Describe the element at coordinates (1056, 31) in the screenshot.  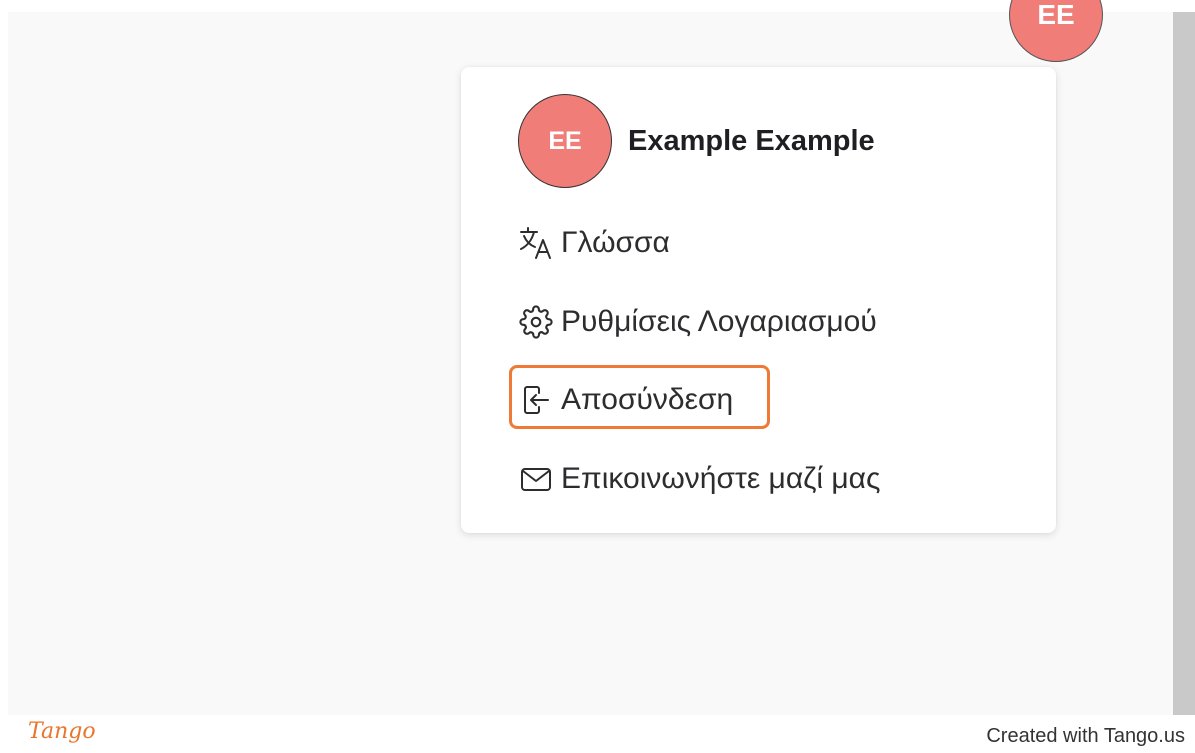
I see `header-avatar: EE` at that location.